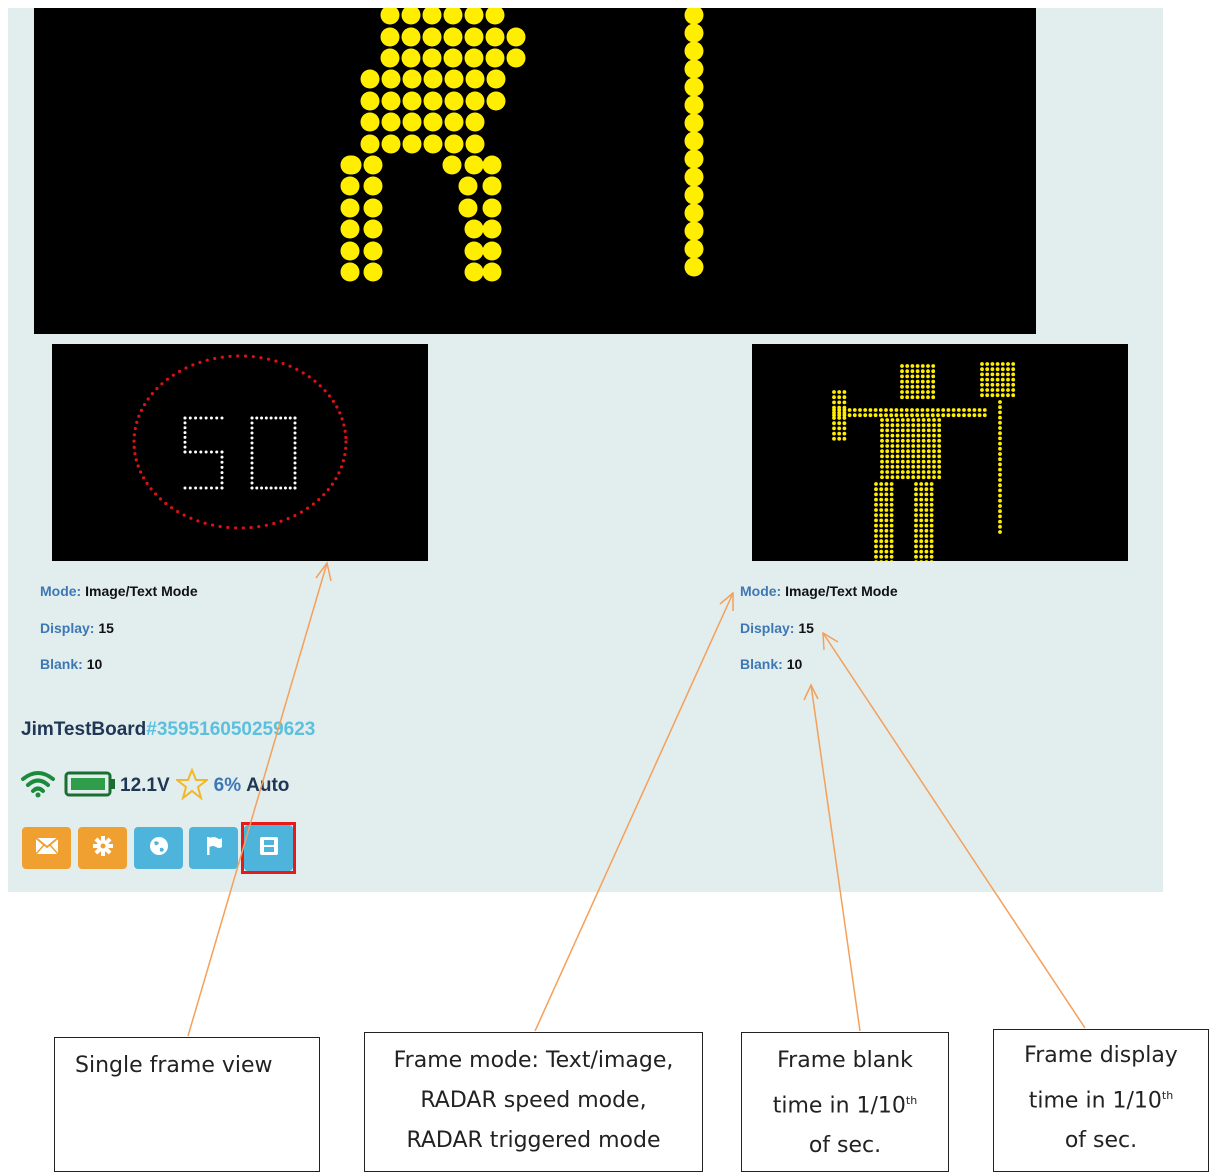  I want to click on arrow-frame-blank, so click(835, 858).